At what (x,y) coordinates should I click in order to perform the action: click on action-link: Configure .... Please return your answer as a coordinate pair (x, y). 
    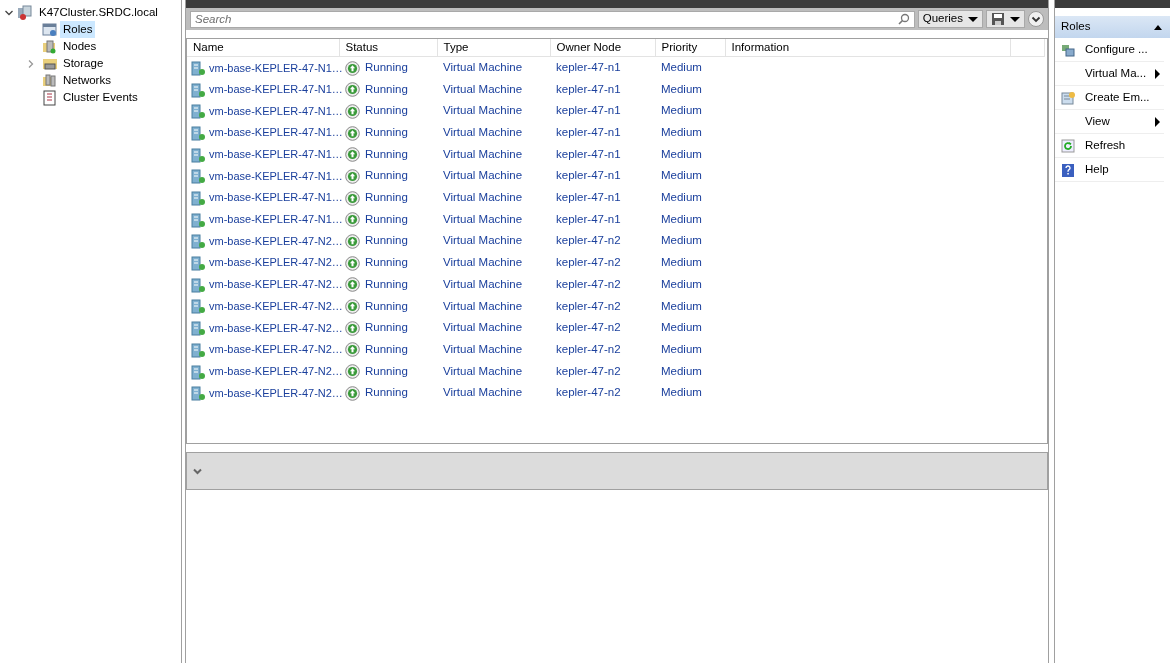
    Looking at the image, I should click on (1116, 49).